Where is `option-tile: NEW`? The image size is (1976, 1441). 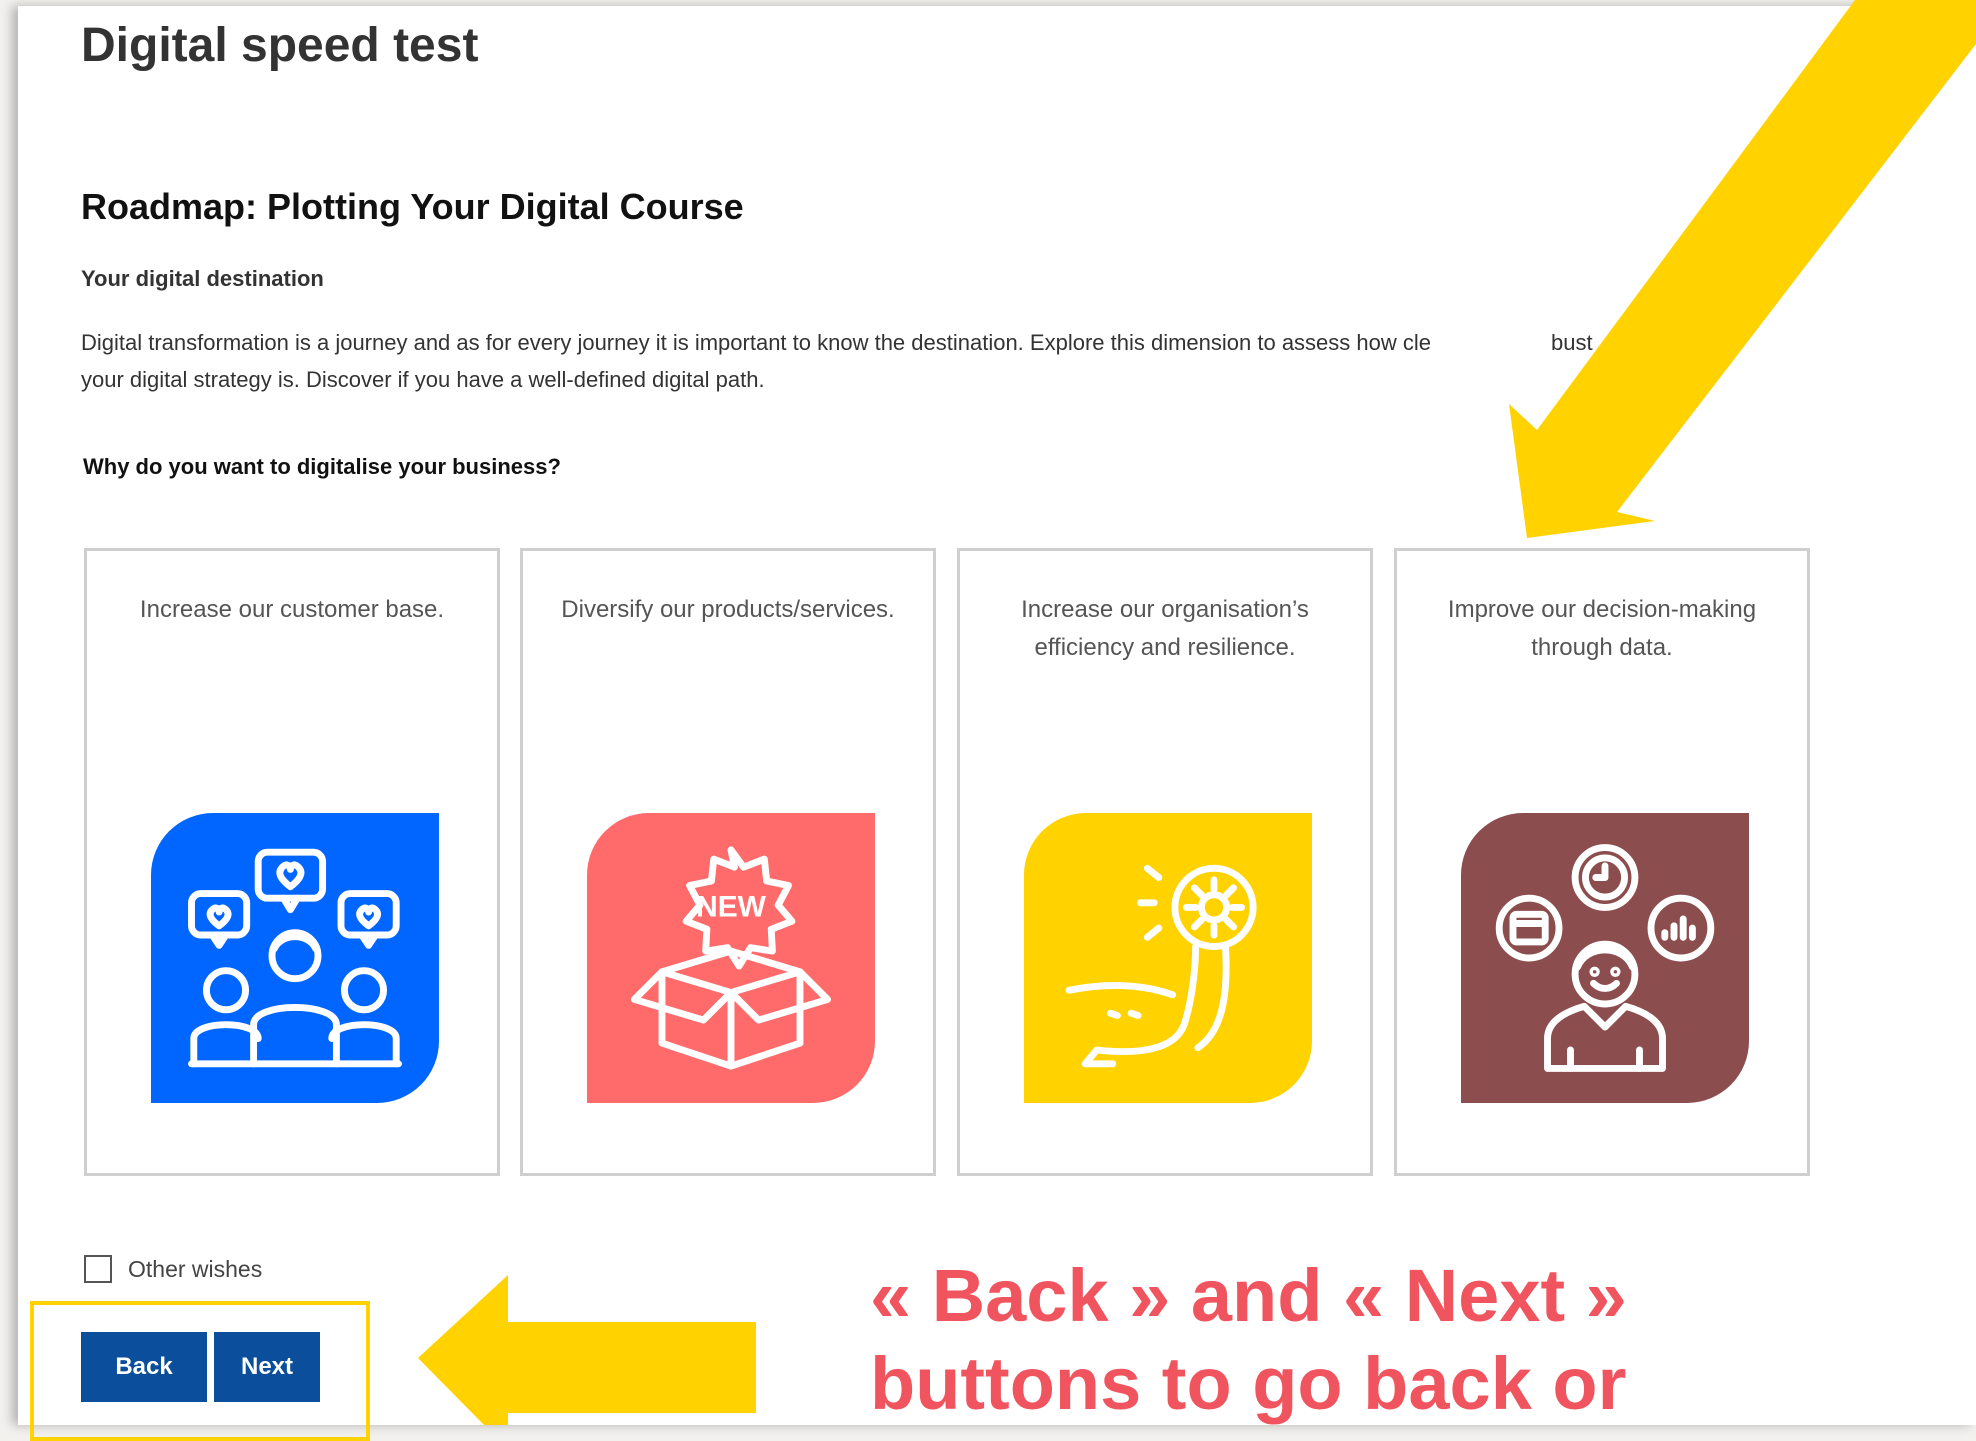
option-tile: NEW is located at coordinates (731, 958).